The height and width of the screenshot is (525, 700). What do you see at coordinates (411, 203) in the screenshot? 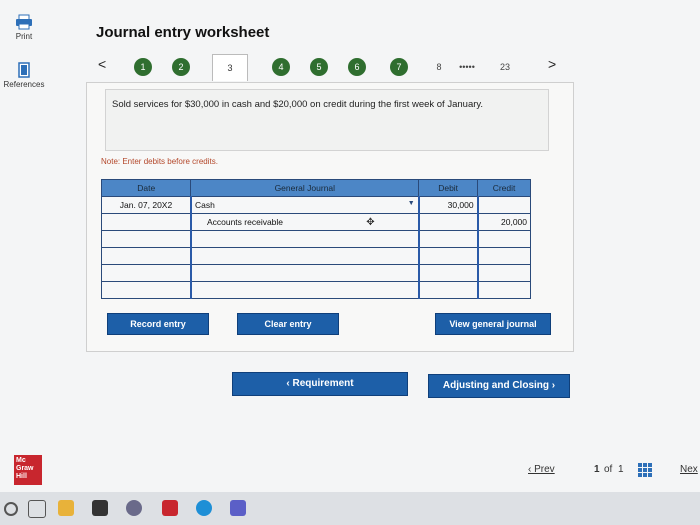
I see `dropdown-arrow-icon: ▼` at bounding box center [411, 203].